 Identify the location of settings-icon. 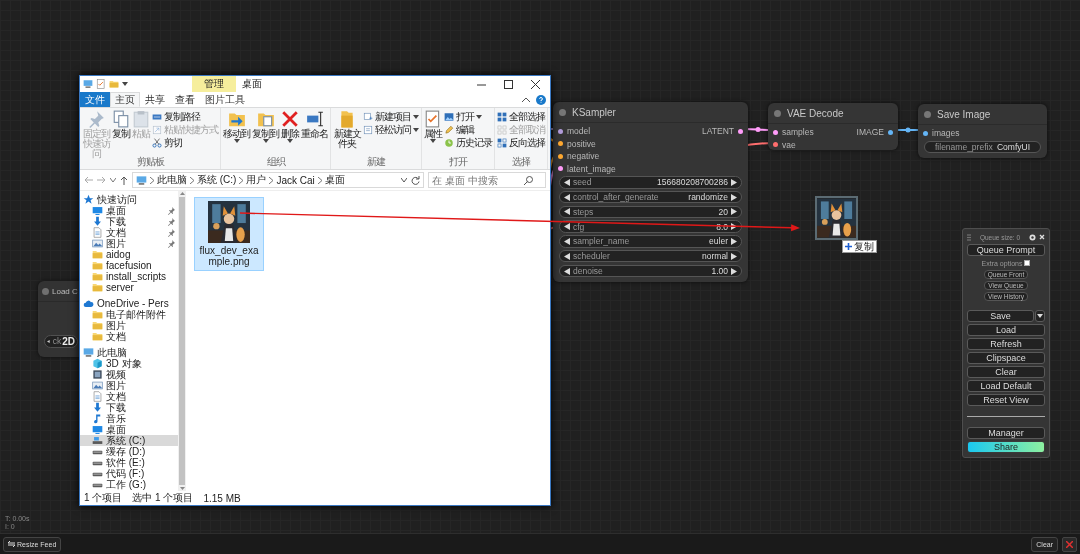
(1032, 237).